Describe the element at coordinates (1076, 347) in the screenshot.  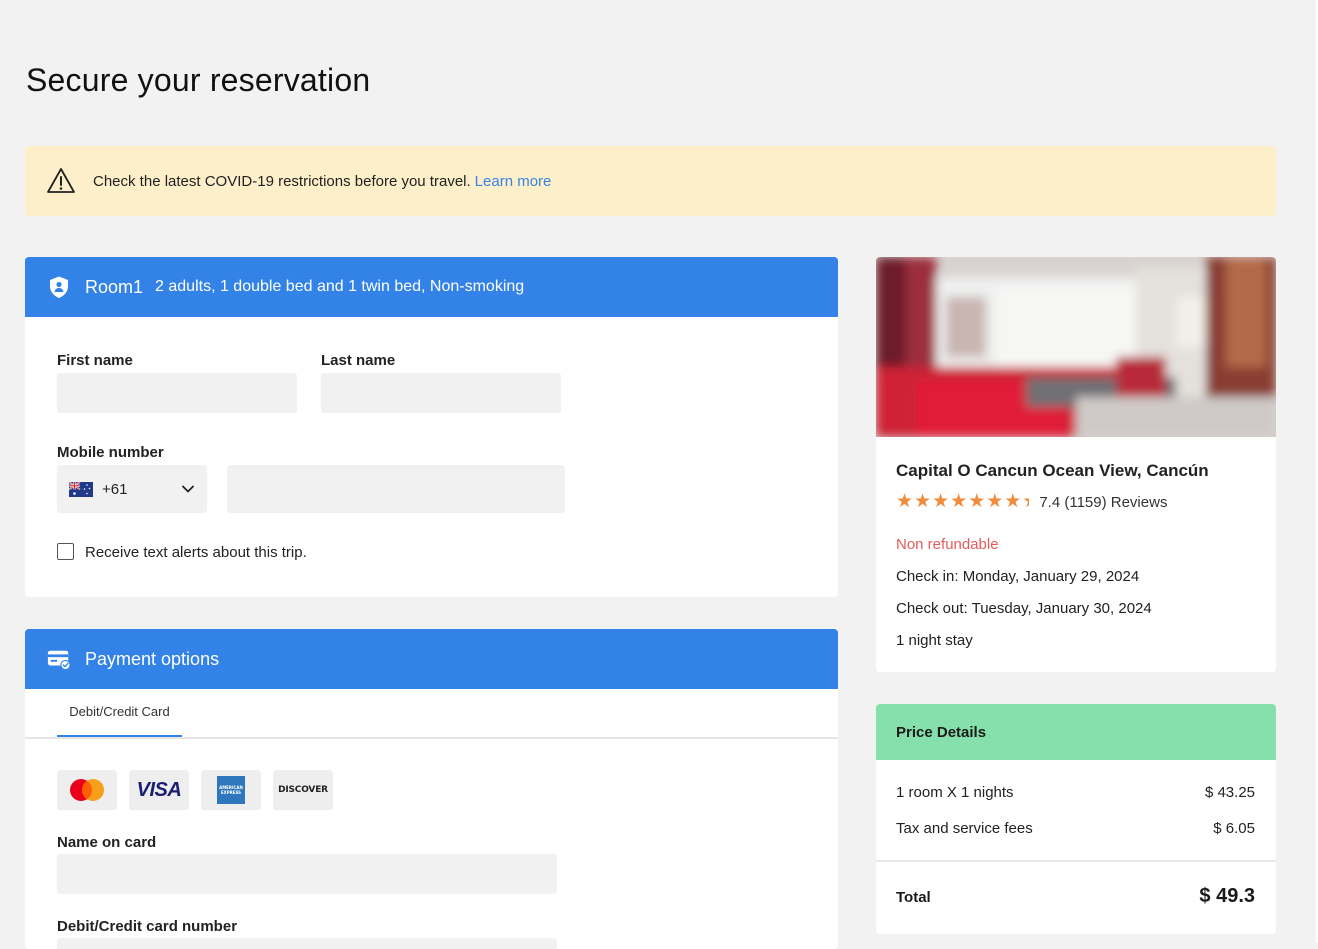
I see `hotel-photo` at that location.